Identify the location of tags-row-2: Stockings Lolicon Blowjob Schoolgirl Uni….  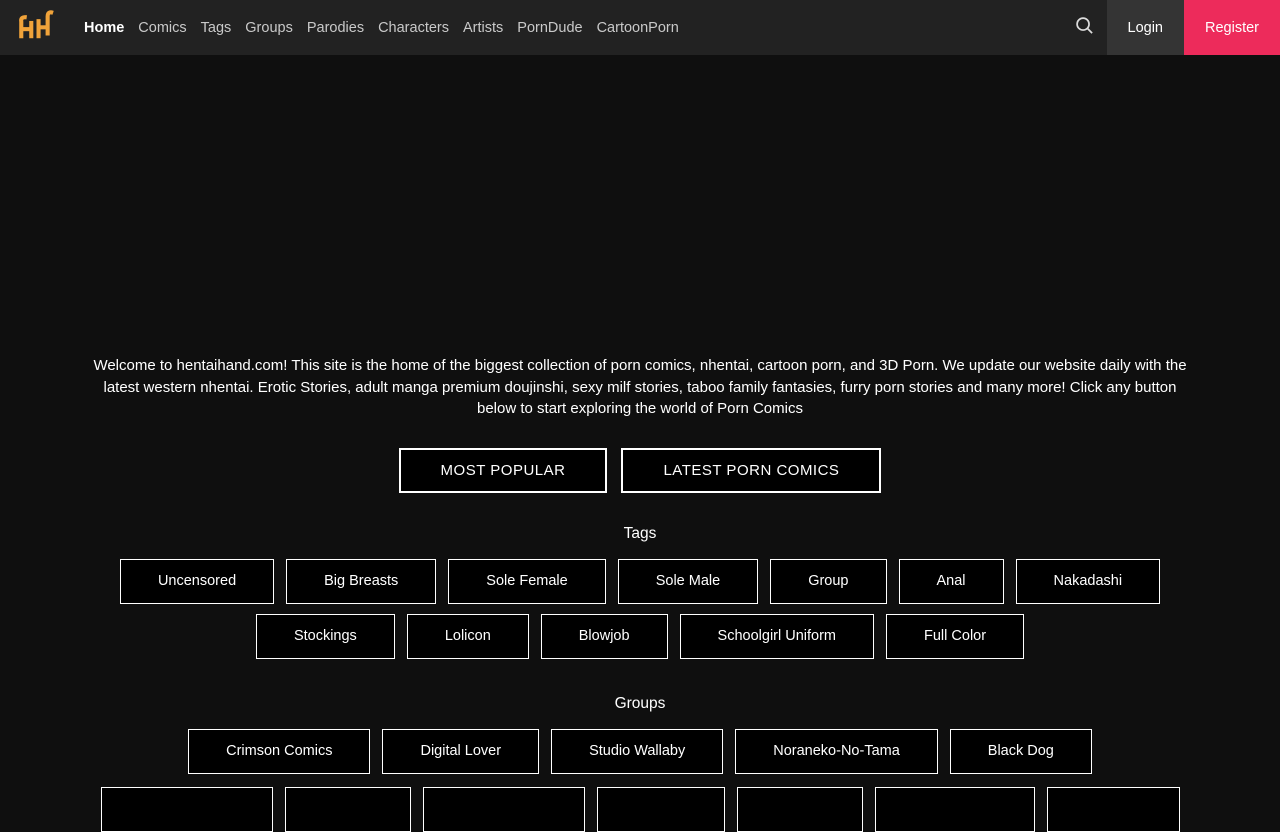
(640, 636).